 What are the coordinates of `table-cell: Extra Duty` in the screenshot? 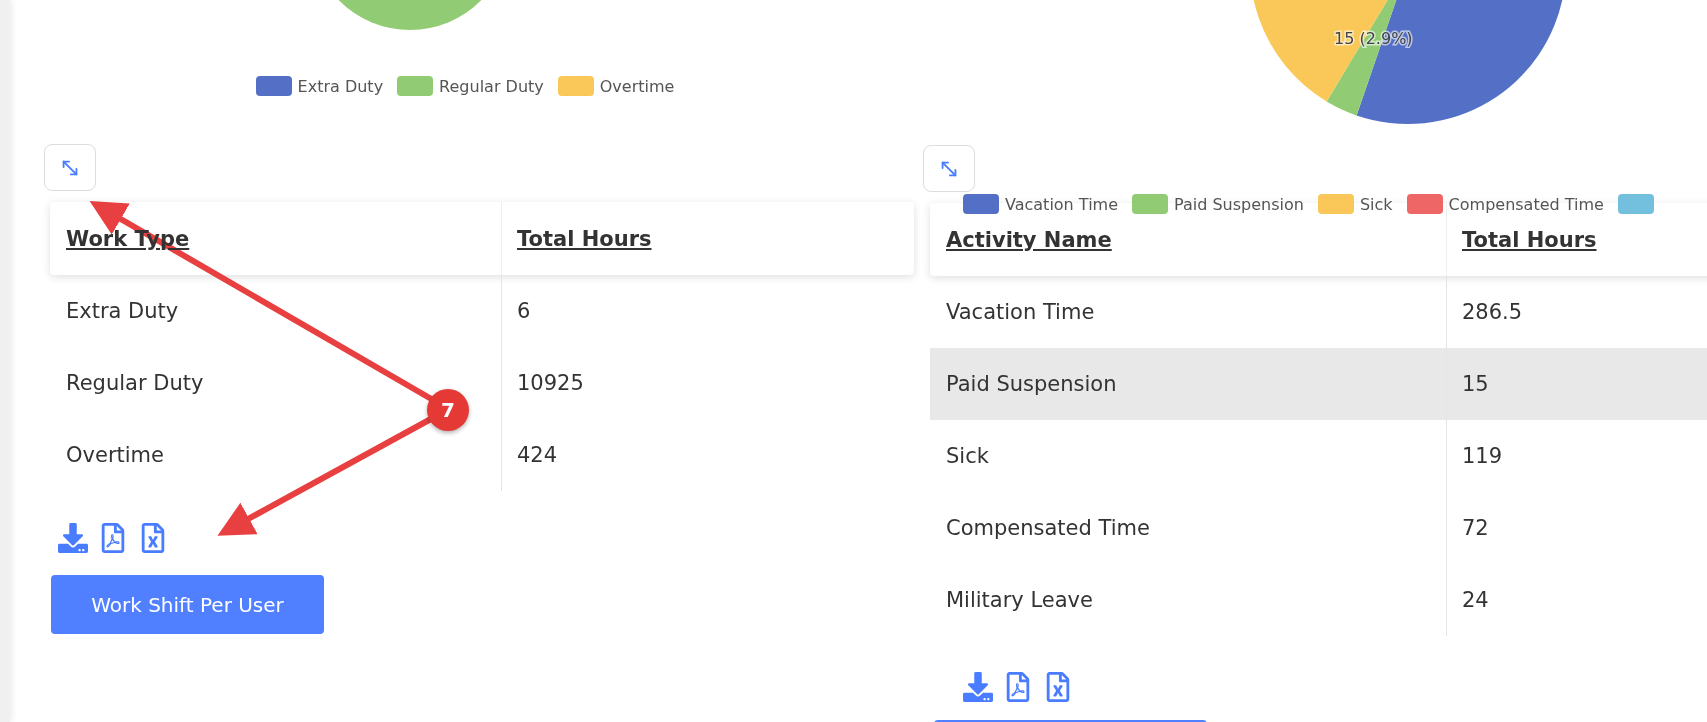 It's located at (122, 311).